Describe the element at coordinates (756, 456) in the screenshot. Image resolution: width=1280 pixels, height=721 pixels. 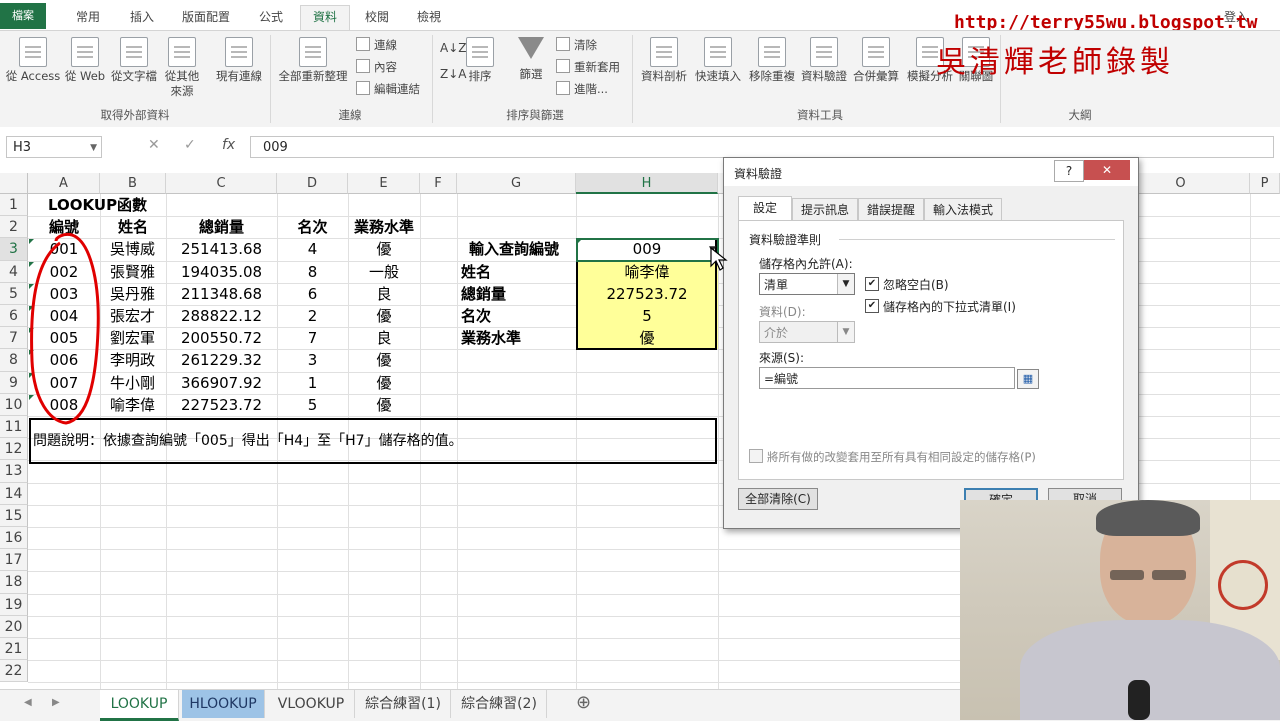
I see `apply-all-checkbox` at that location.